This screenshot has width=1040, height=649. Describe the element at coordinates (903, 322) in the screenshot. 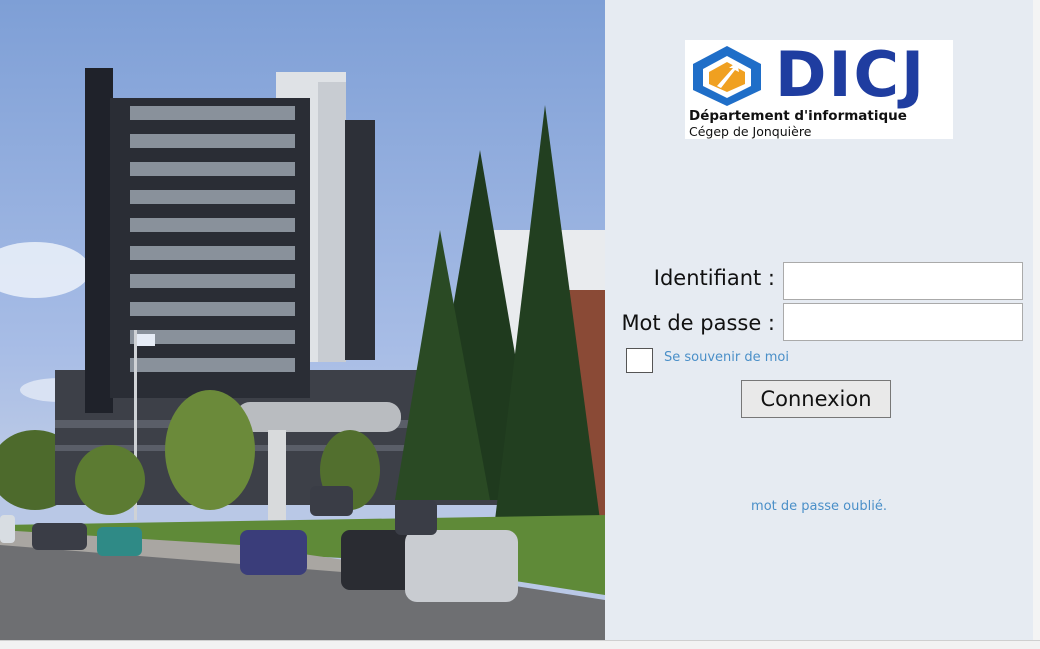

I see `password-input` at that location.